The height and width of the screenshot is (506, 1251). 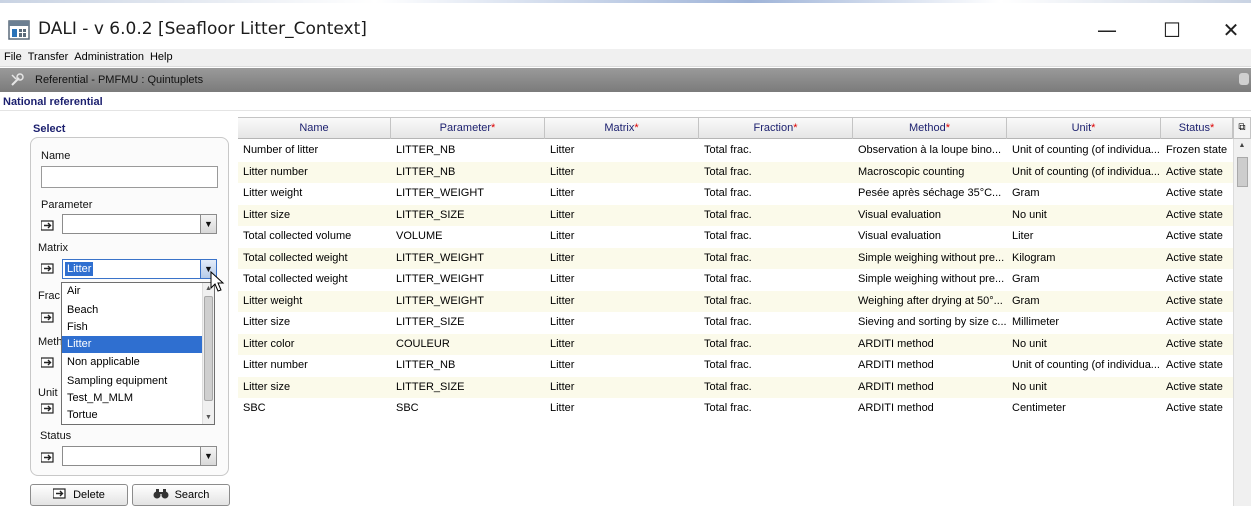 I want to click on header-col-parameter: Parameter*, so click(x=468, y=128).